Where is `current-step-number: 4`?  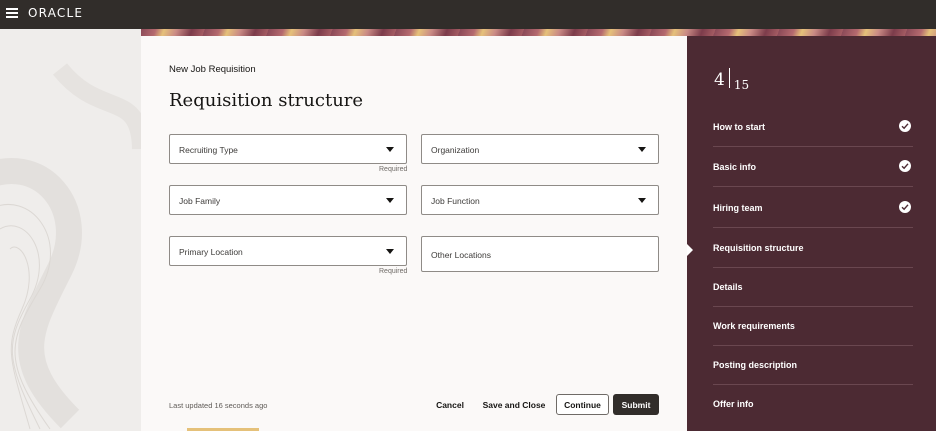 current-step-number: 4 is located at coordinates (719, 80).